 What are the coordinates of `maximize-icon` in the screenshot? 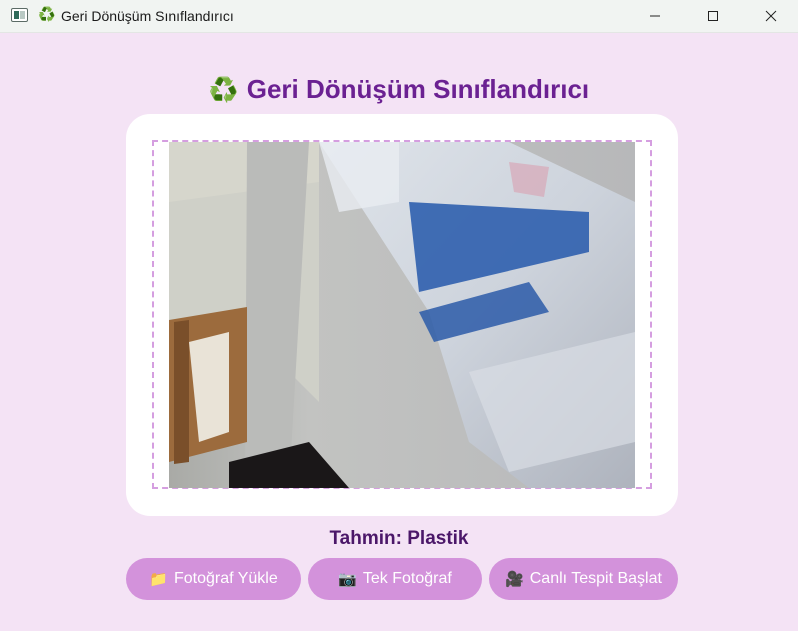 It's located at (713, 16).